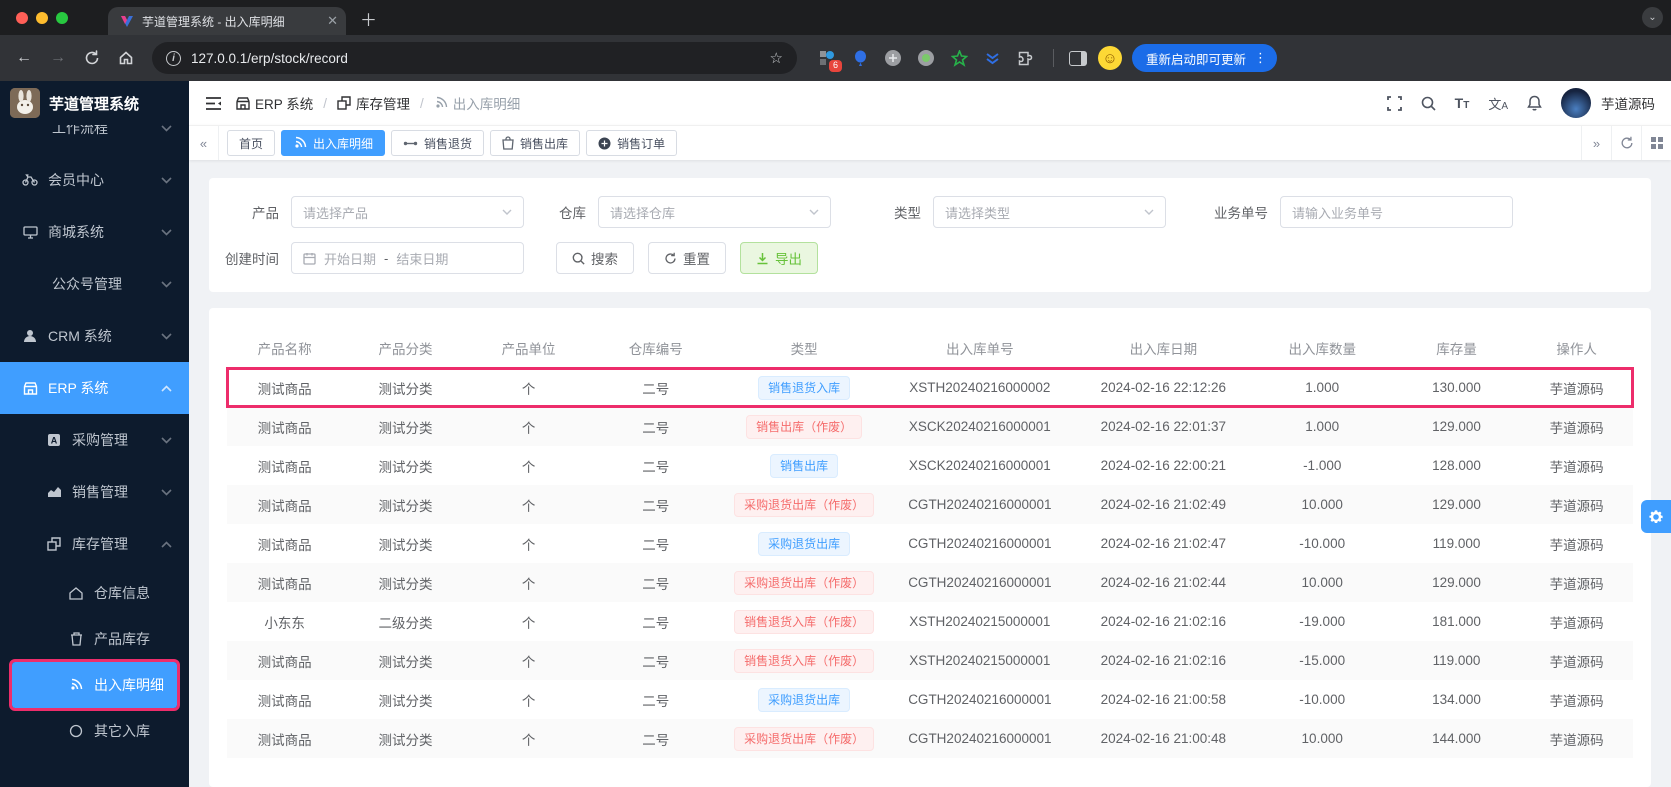  Describe the element at coordinates (930, 103) in the screenshot. I see `page-header: ERP 系统 / 库存管理 / 出入库明细 TT 文A 芋道源码` at that location.